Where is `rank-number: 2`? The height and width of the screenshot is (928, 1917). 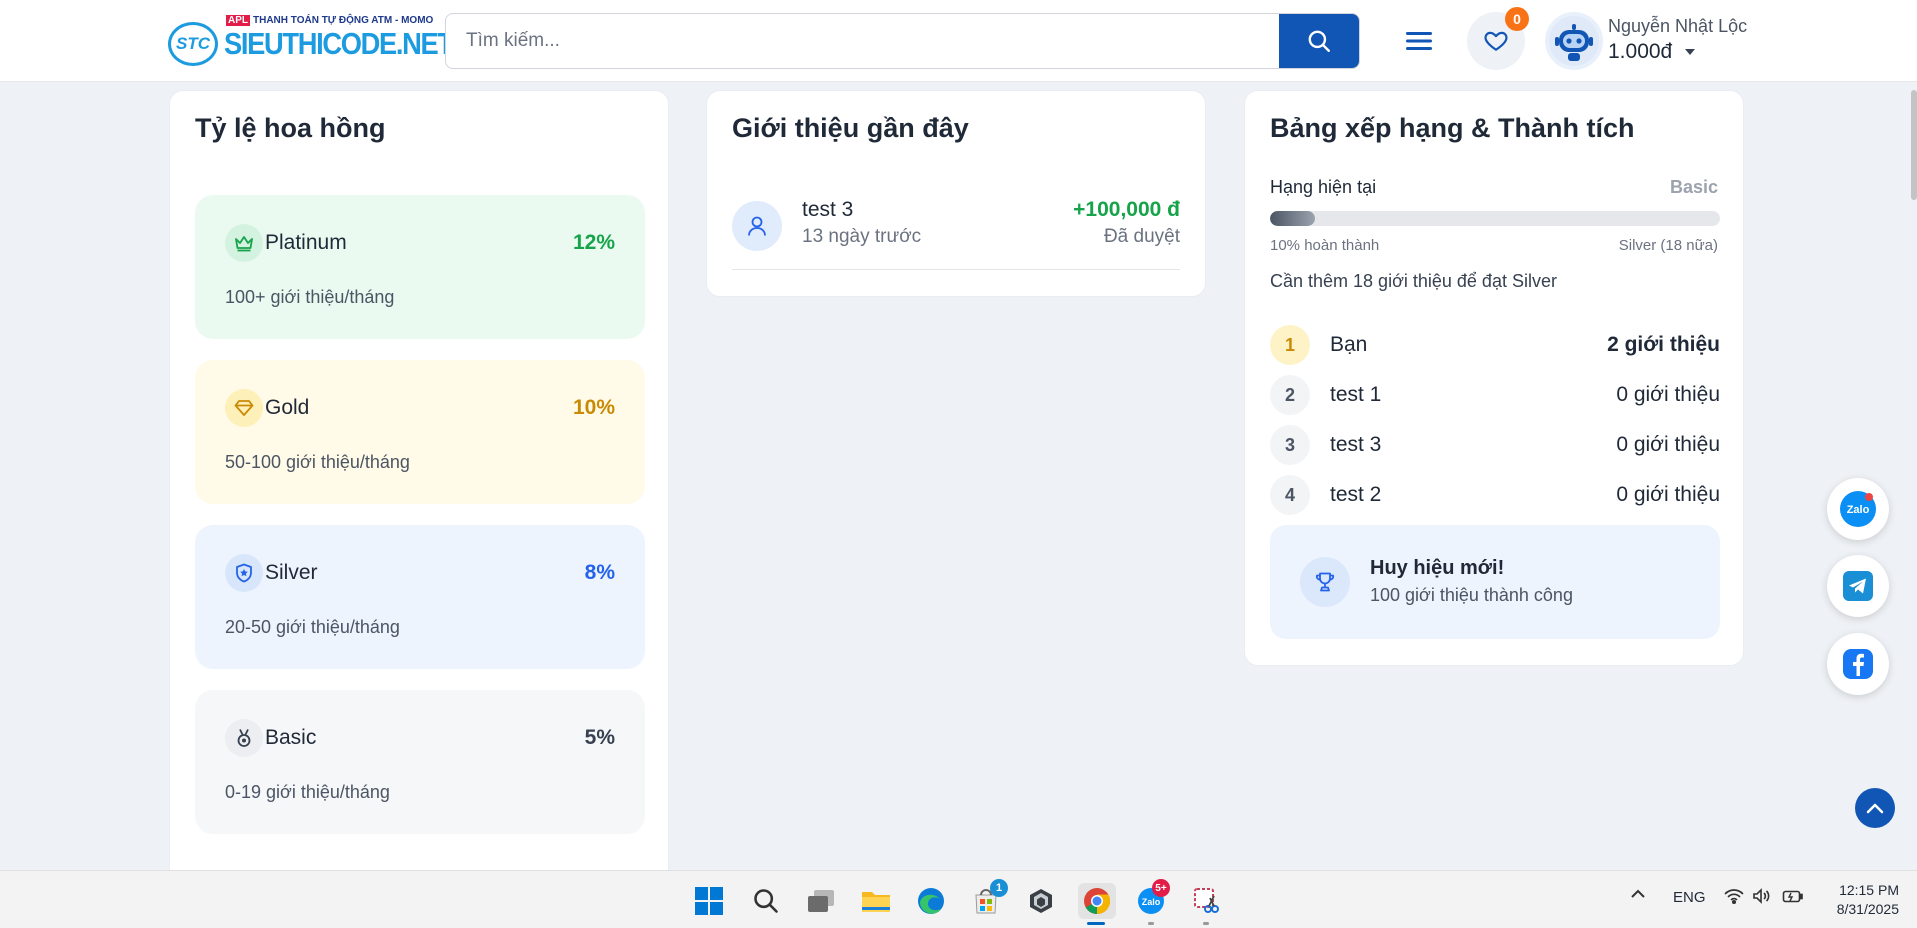 rank-number: 2 is located at coordinates (1290, 395).